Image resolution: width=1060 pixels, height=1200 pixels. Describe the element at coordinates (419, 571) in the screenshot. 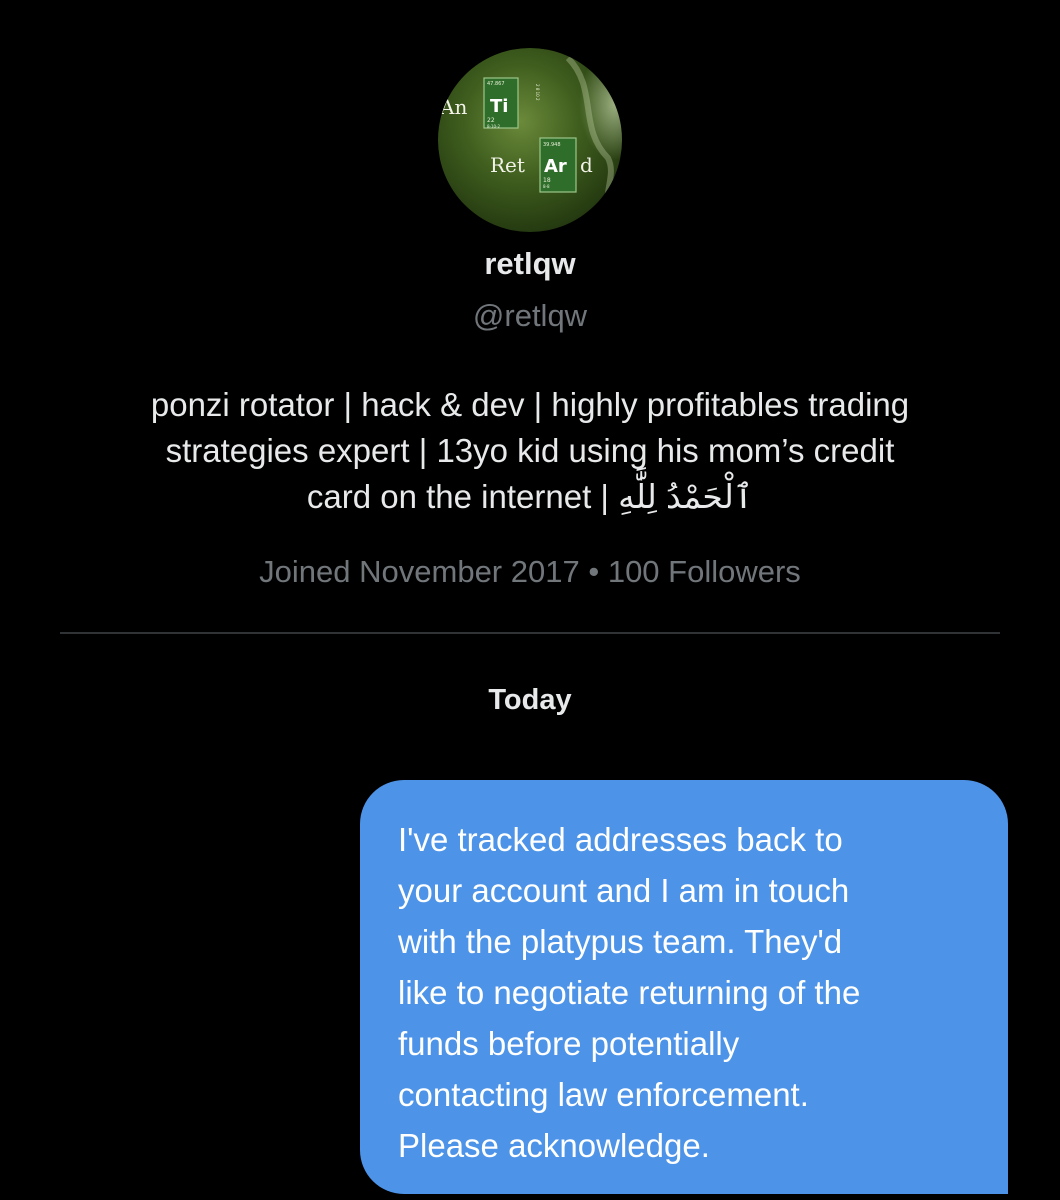

I see `joined-date: Joined November 2017` at that location.